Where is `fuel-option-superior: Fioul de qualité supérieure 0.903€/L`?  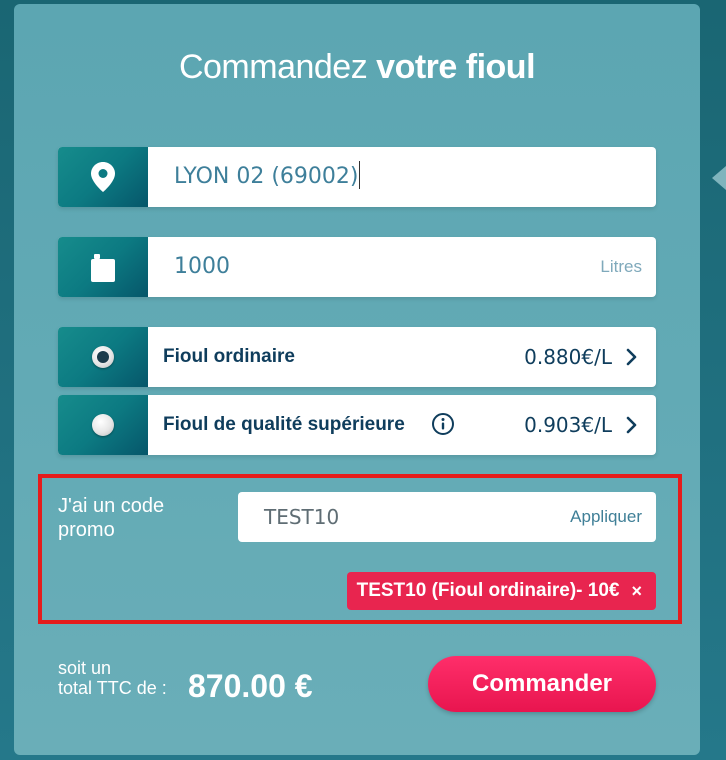
fuel-option-superior: Fioul de qualité supérieure 0.903€/L is located at coordinates (357, 425).